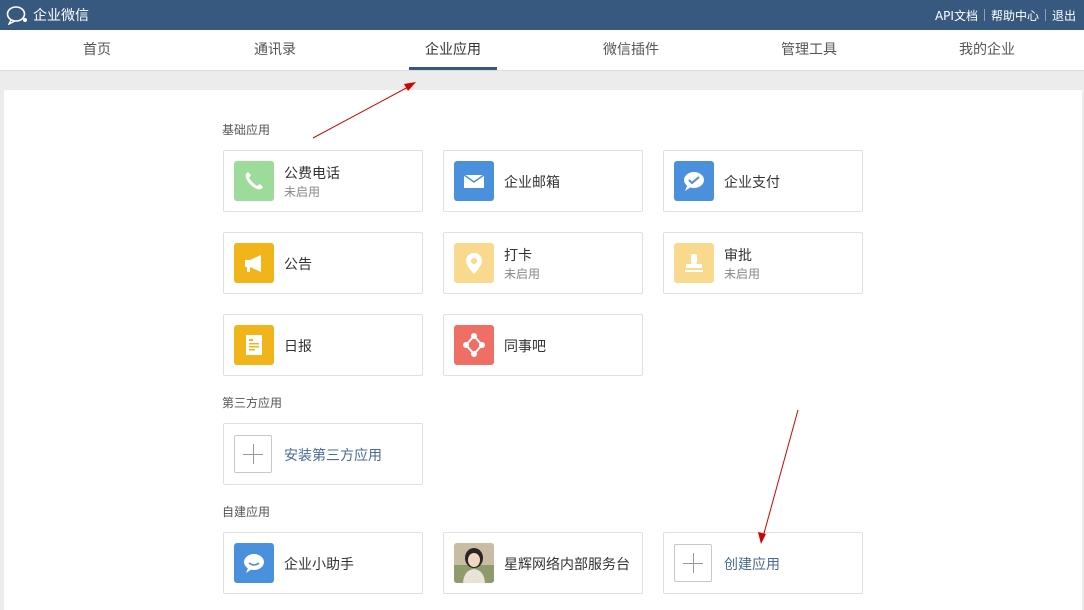 The image size is (1084, 610). I want to click on app-card-approval: 审批 未启用, so click(763, 263).